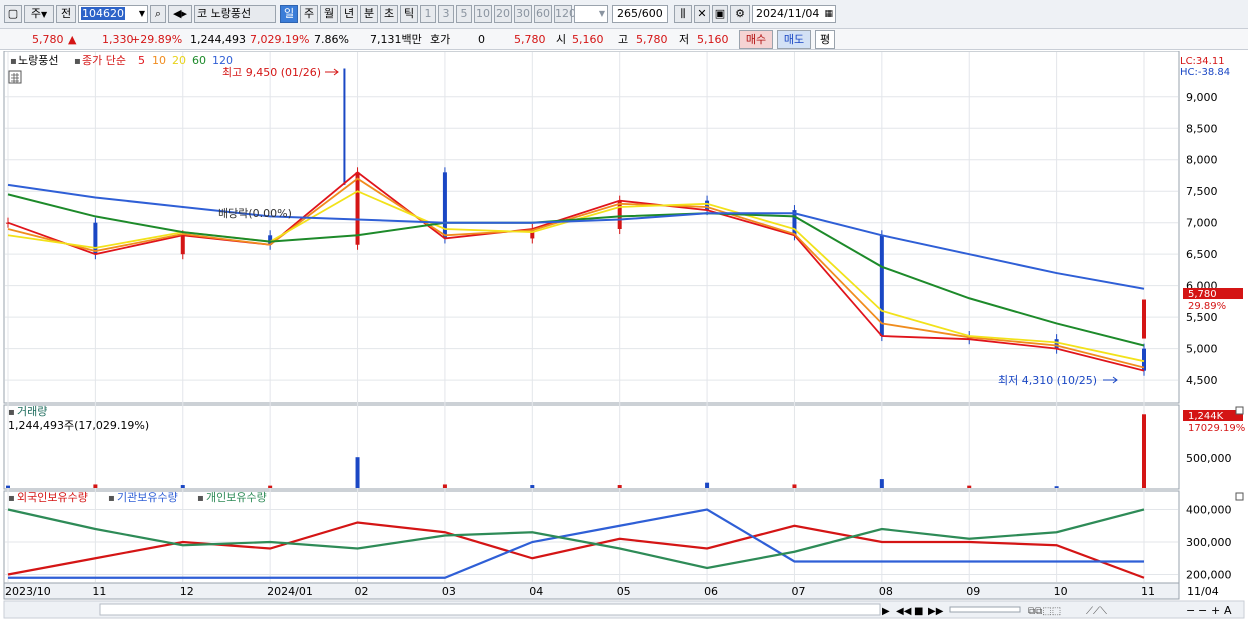 The width and height of the screenshot is (1248, 624). What do you see at coordinates (1215, 610) in the screenshot?
I see `zoom-in-icon: +` at bounding box center [1215, 610].